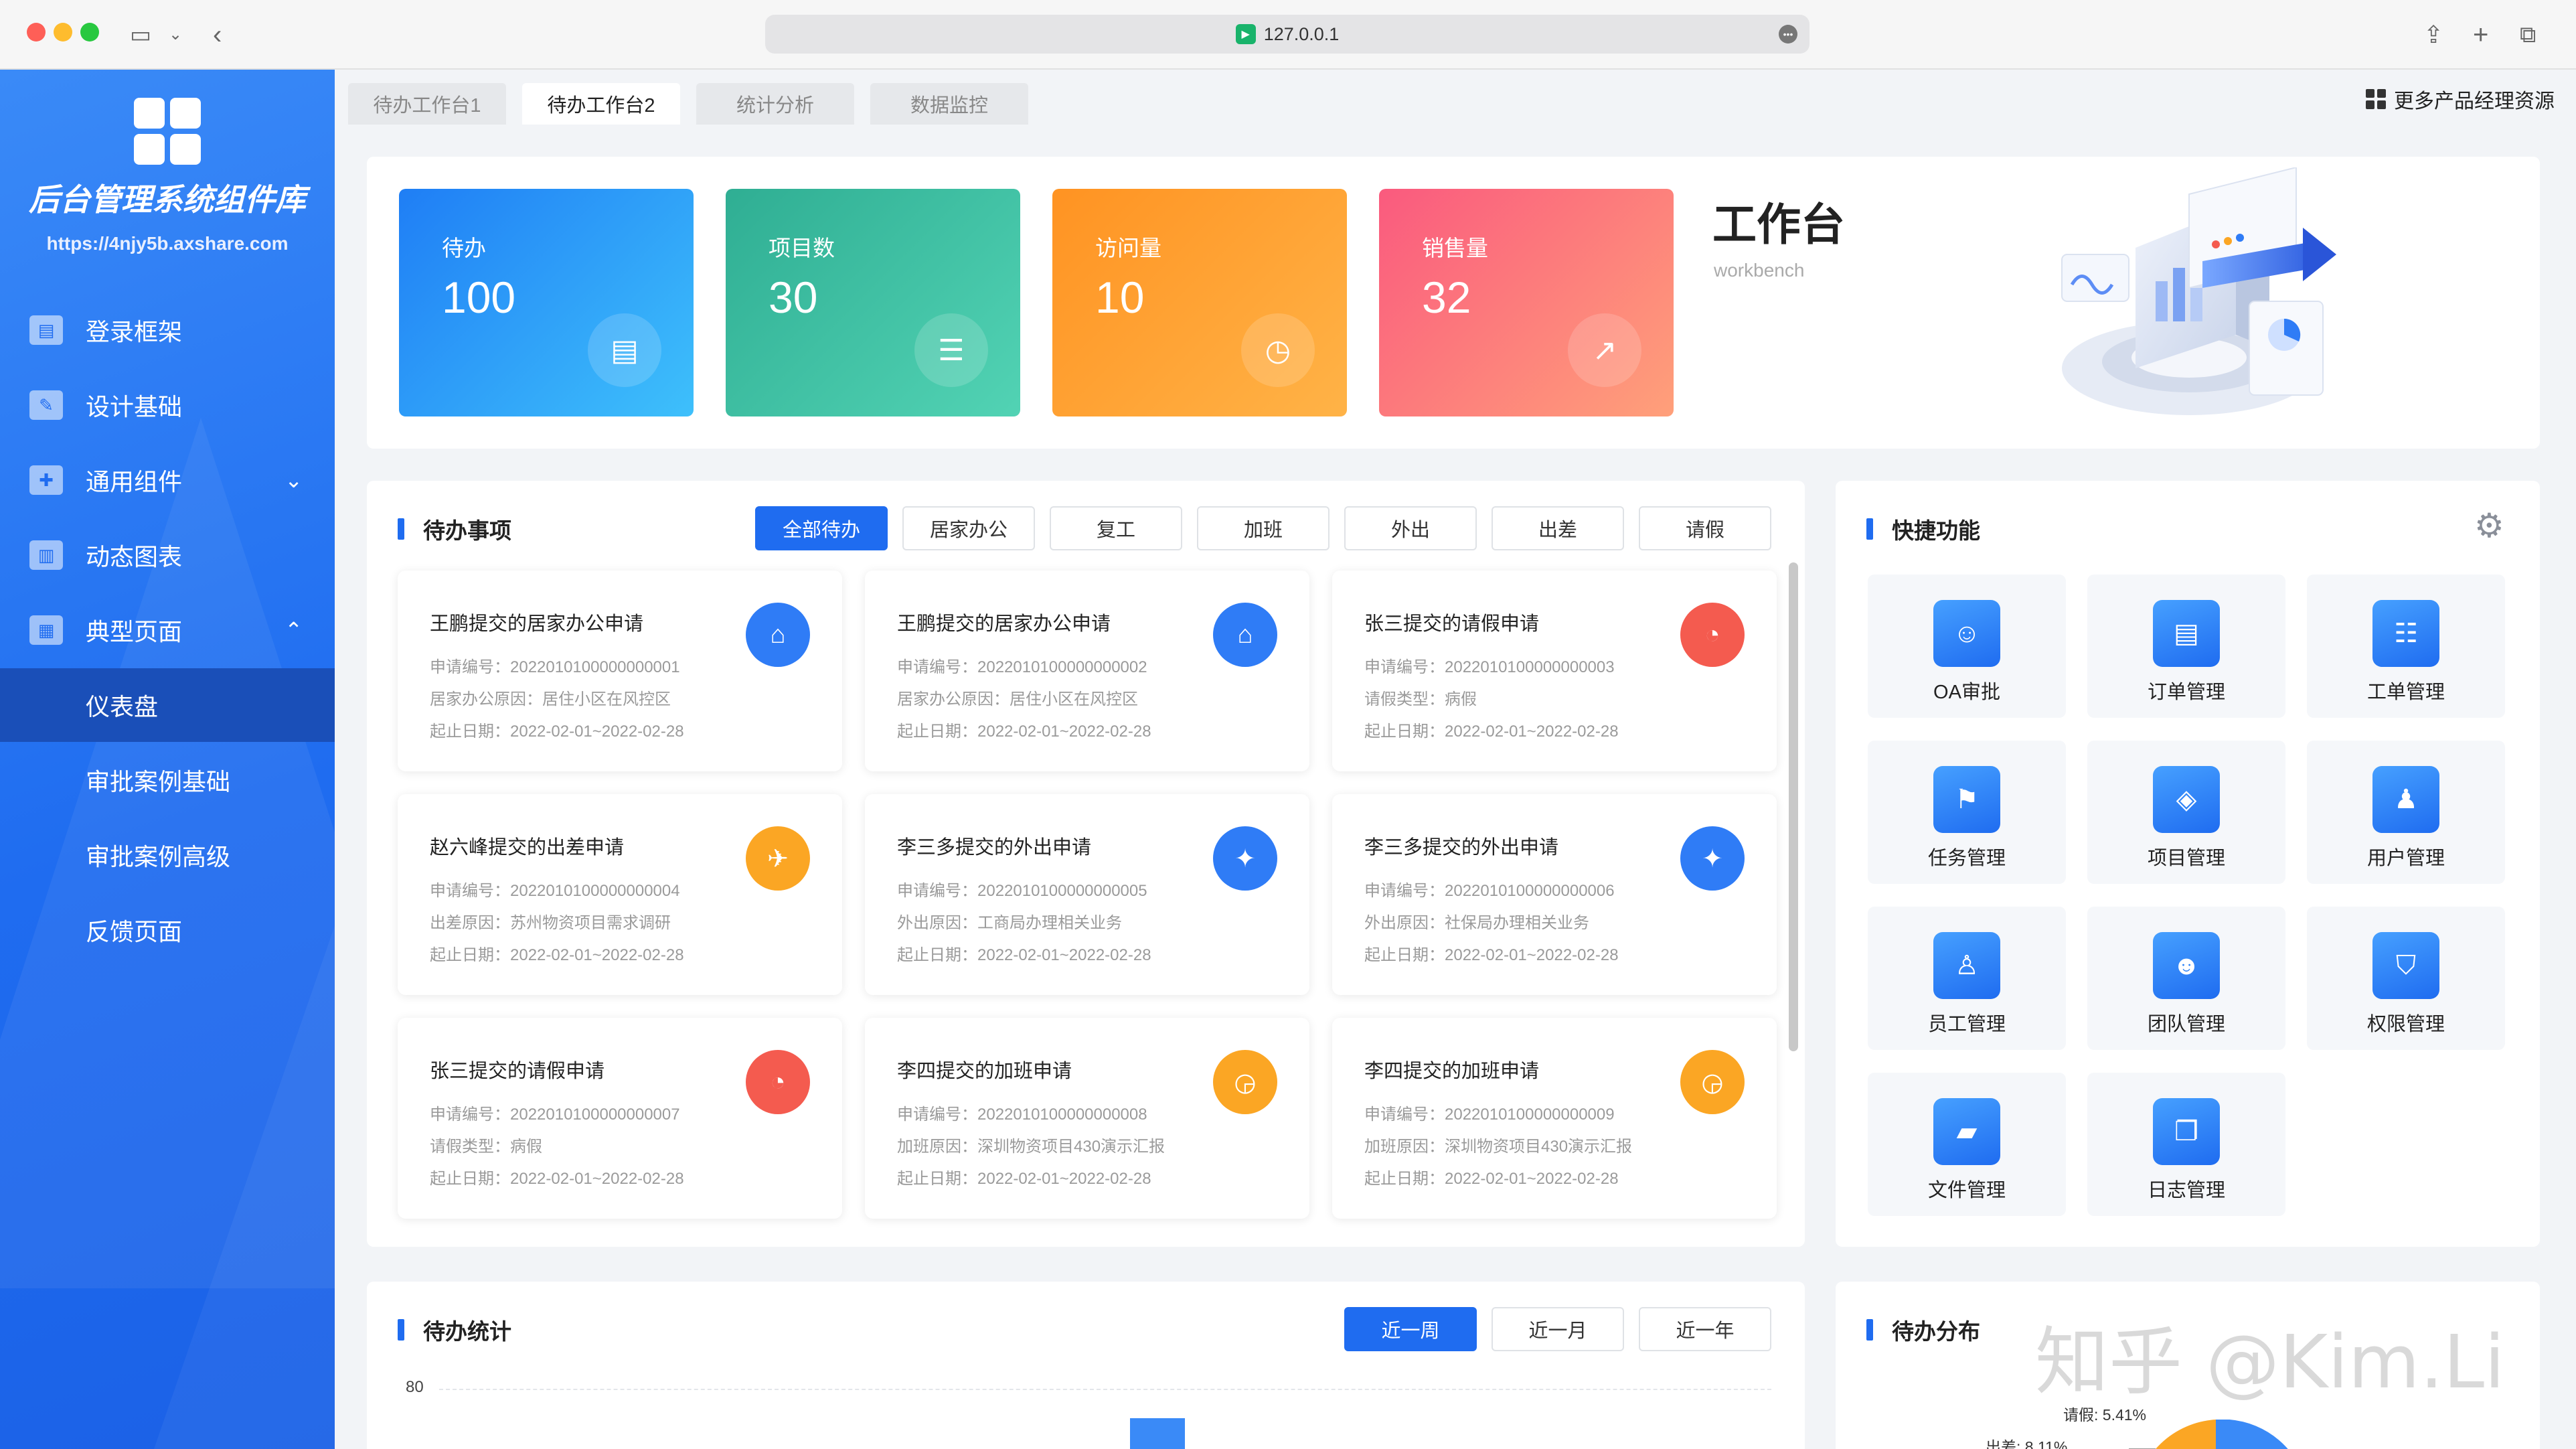 This screenshot has width=2576, height=1449. What do you see at coordinates (2186, 646) in the screenshot?
I see `quick-order-mgmt: ▤ 订单管理` at bounding box center [2186, 646].